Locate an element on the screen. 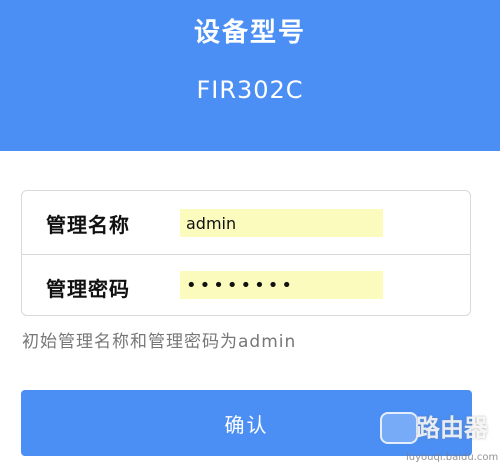 The height and width of the screenshot is (472, 500). confirm-button: 确认 is located at coordinates (246, 423).